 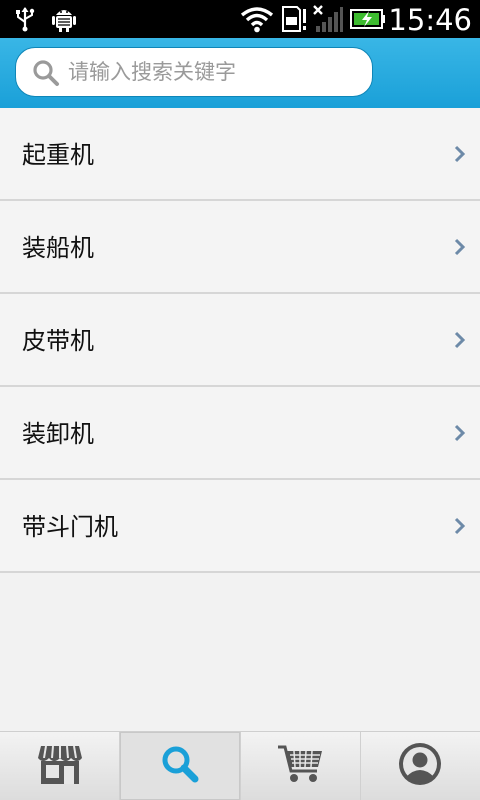 I want to click on list-item-label: 起重机, so click(x=58, y=155).